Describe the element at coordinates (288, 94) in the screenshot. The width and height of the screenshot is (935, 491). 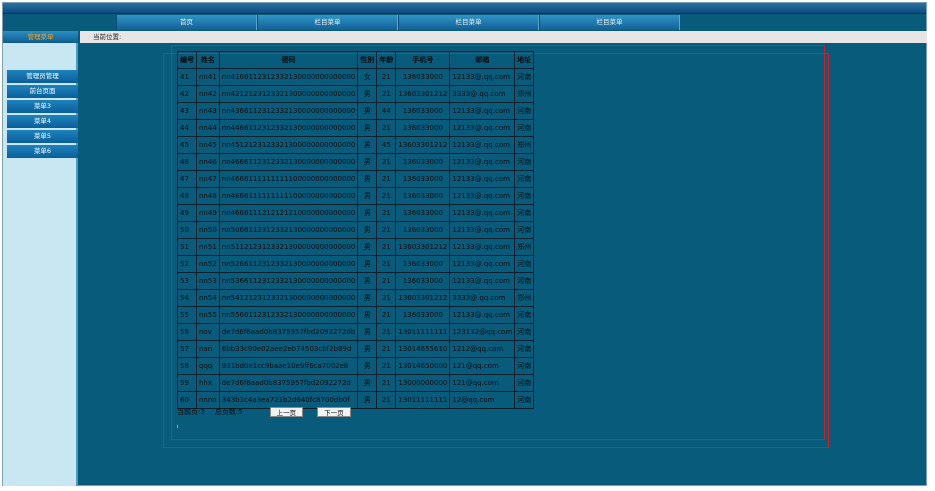
I see `cell-password: nn4212123123321300000000000000` at that location.